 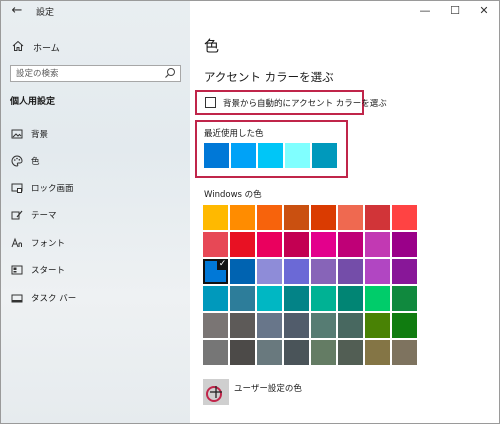 I want to click on sidebar-item-label: スタート, so click(x=48, y=271).